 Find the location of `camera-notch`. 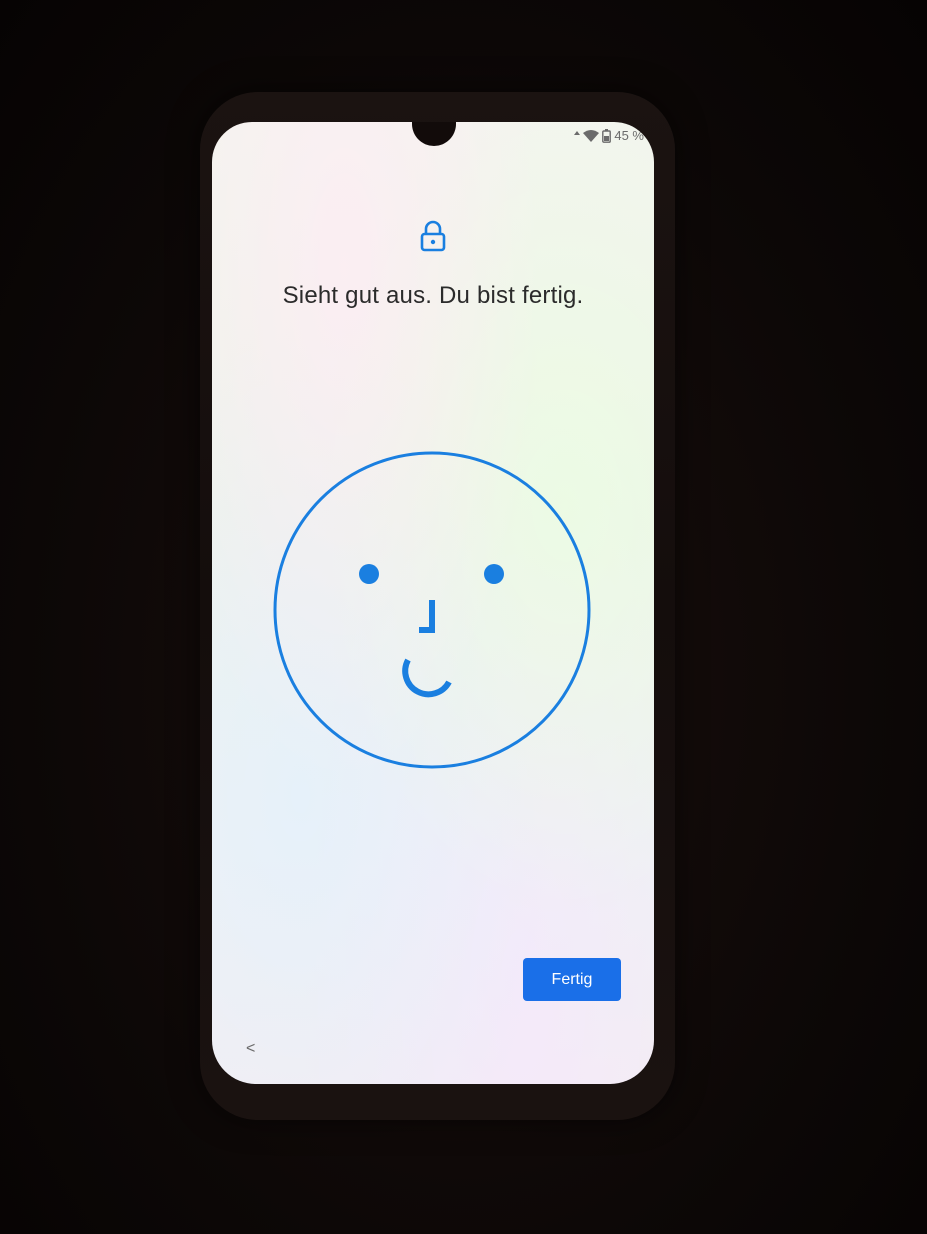

camera-notch is located at coordinates (434, 134).